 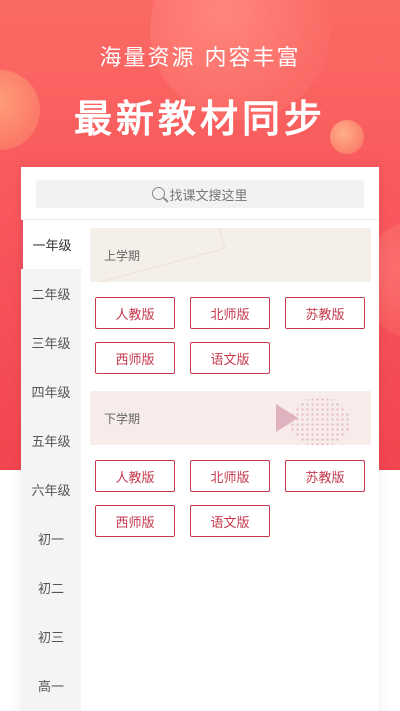 I want to click on sidebar-item-senior-1: 高一, so click(x=51, y=685).